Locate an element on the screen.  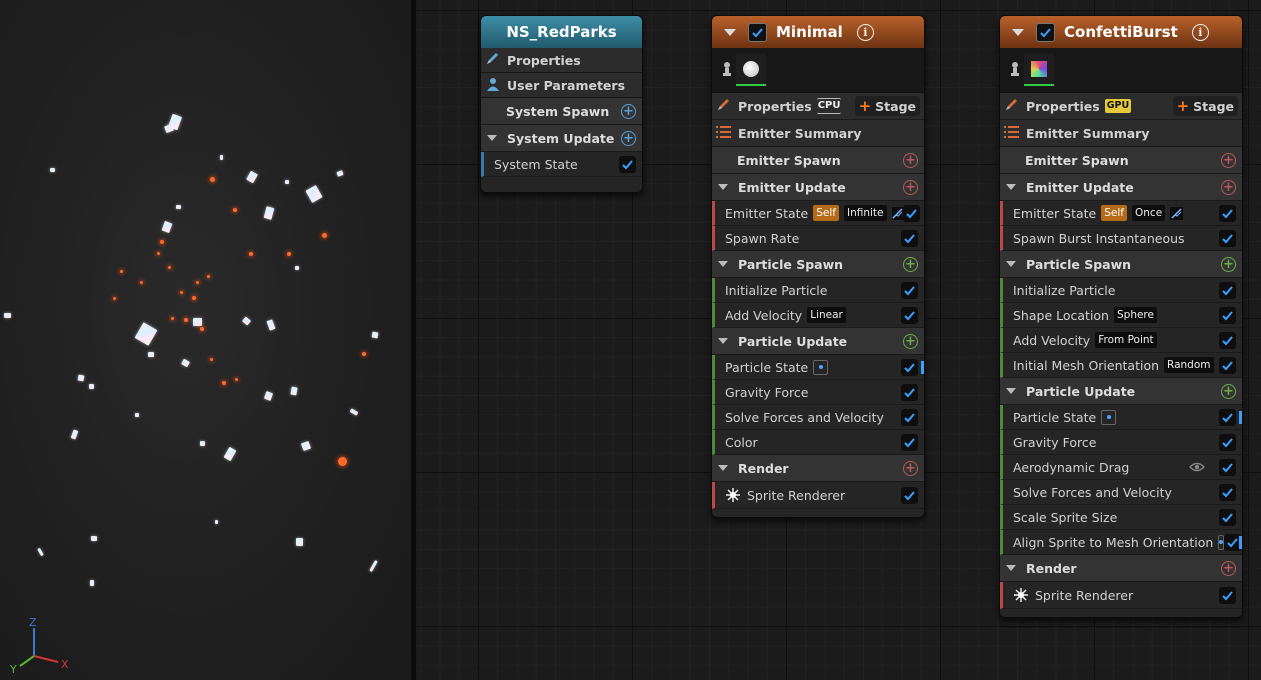
emitter-enable-checkbox is located at coordinates (757, 32).